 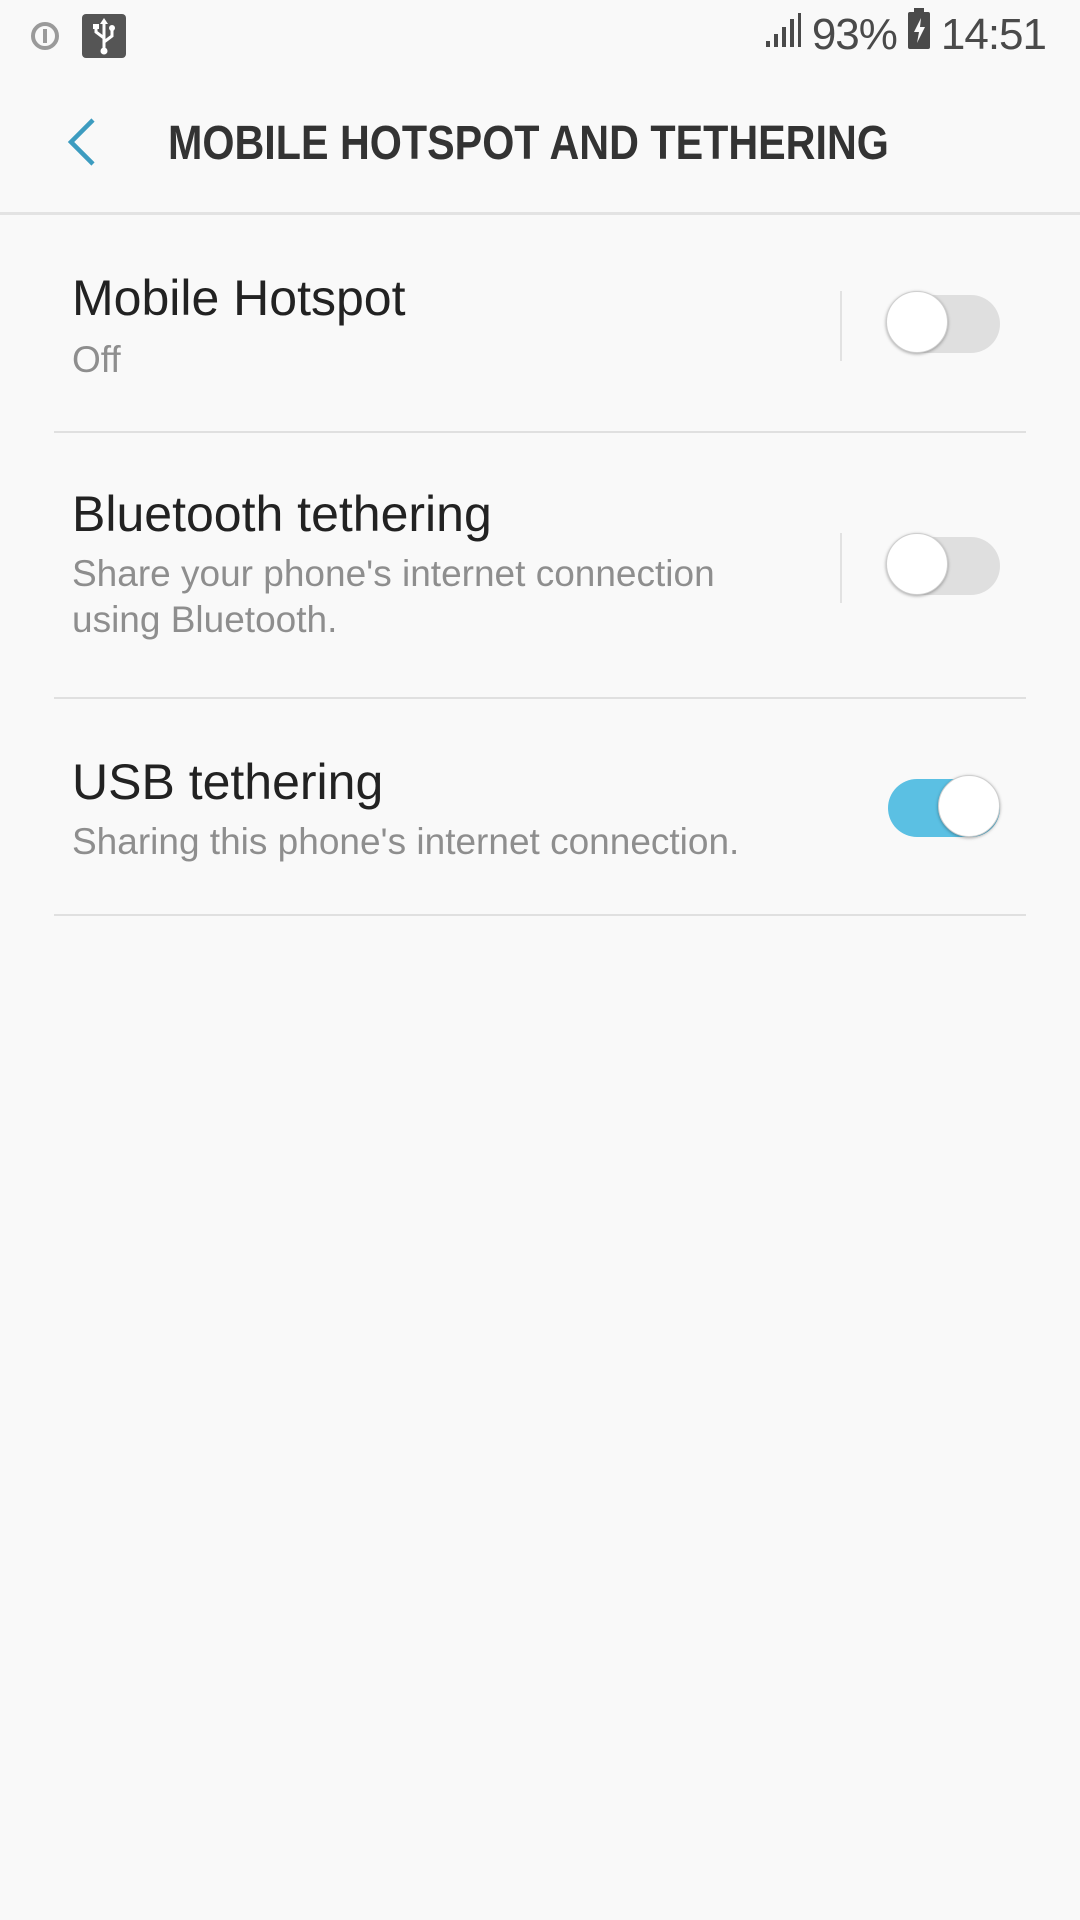 What do you see at coordinates (783, 35) in the screenshot?
I see `signal-bars-icon` at bounding box center [783, 35].